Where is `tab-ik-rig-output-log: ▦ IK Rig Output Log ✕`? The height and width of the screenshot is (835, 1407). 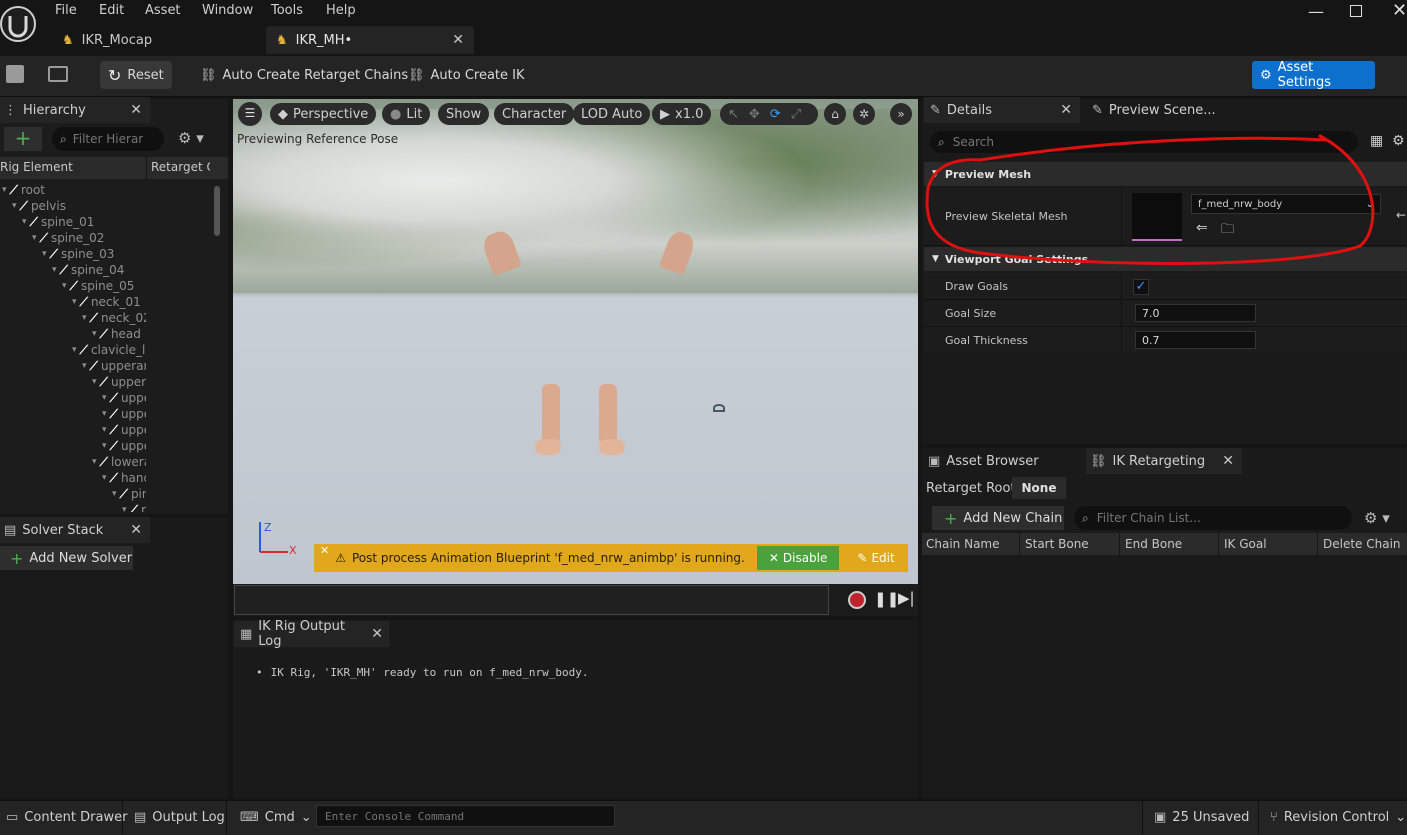 tab-ik-rig-output-log: ▦ IK Rig Output Log ✕ is located at coordinates (311, 634).